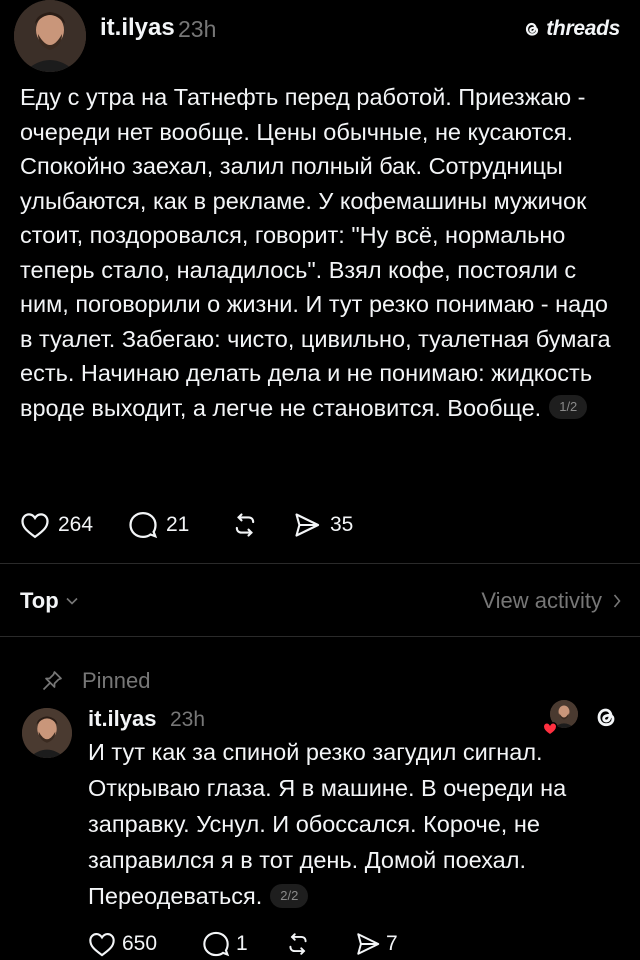 This screenshot has width=640, height=960. I want to click on reply-timestamp: 23h, so click(188, 719).